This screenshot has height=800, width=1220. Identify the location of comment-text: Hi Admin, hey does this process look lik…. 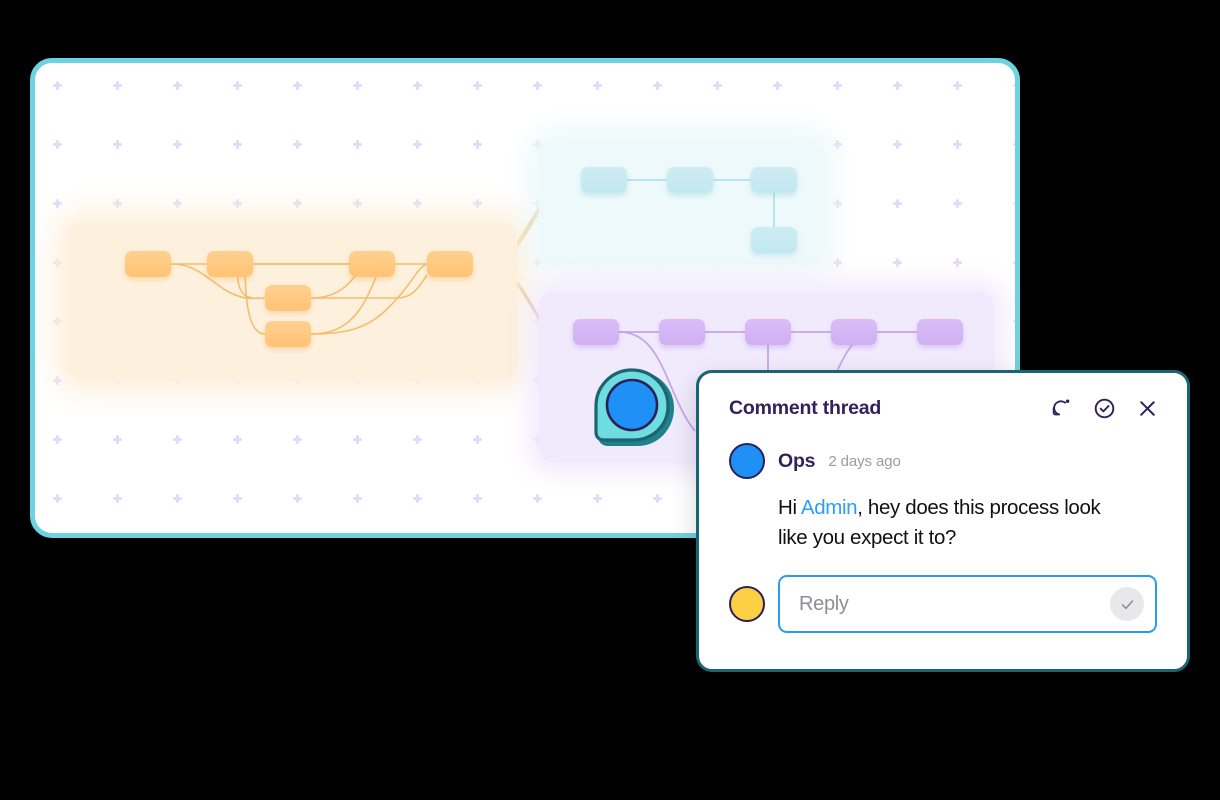
(943, 523).